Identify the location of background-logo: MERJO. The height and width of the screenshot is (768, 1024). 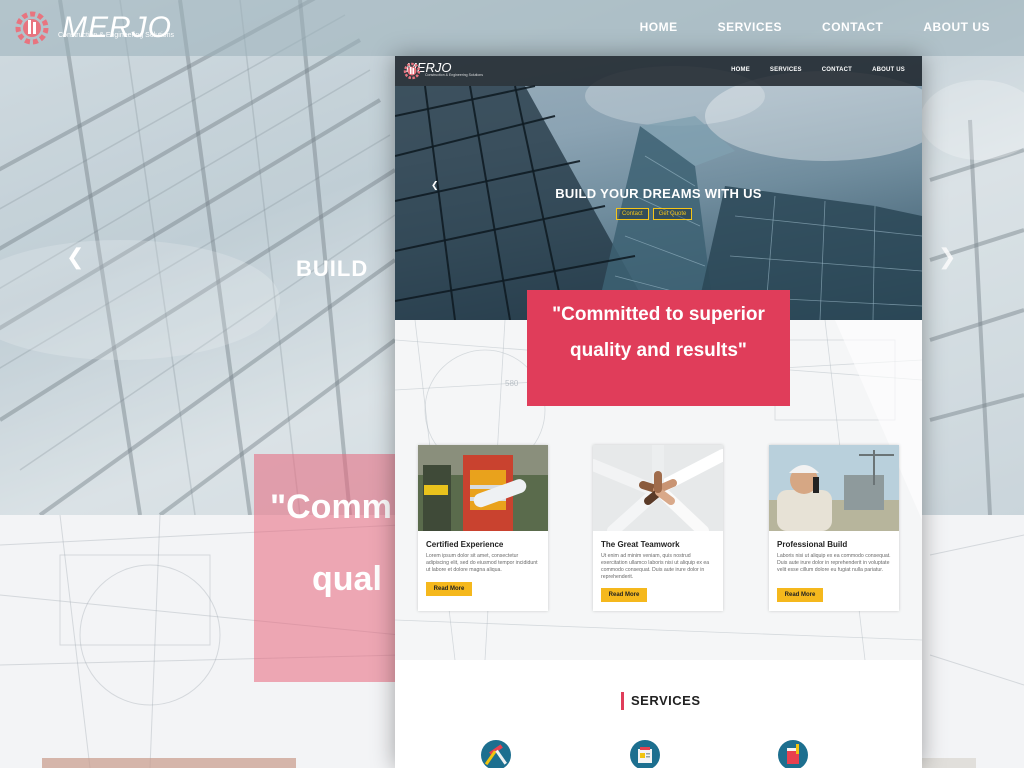
(91, 28).